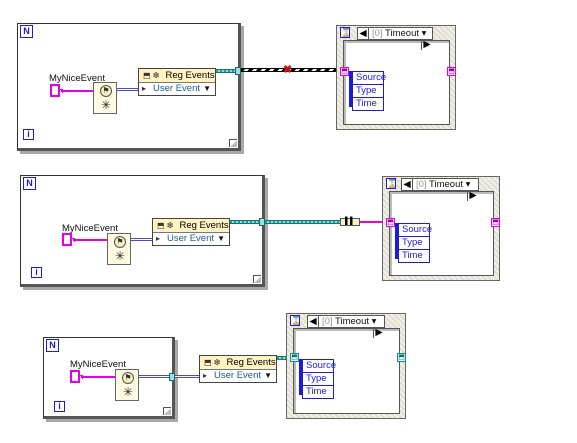  I want to click on dynamic-events-wire, so click(372, 222).